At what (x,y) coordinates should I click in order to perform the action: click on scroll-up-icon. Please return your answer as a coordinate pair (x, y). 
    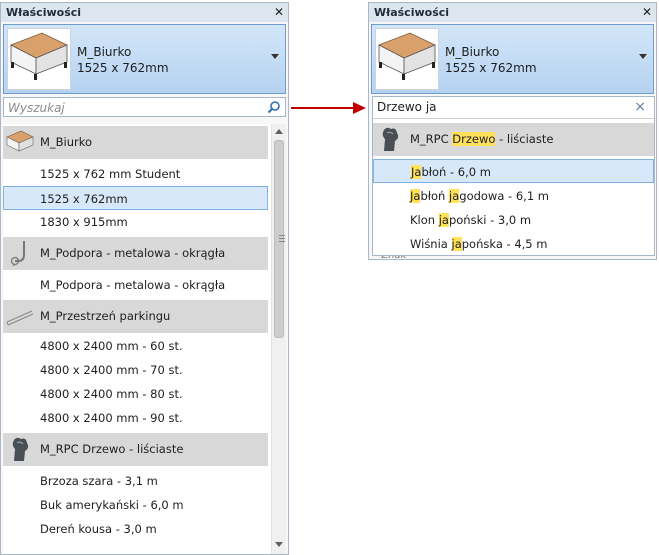
    Looking at the image, I should click on (279, 131).